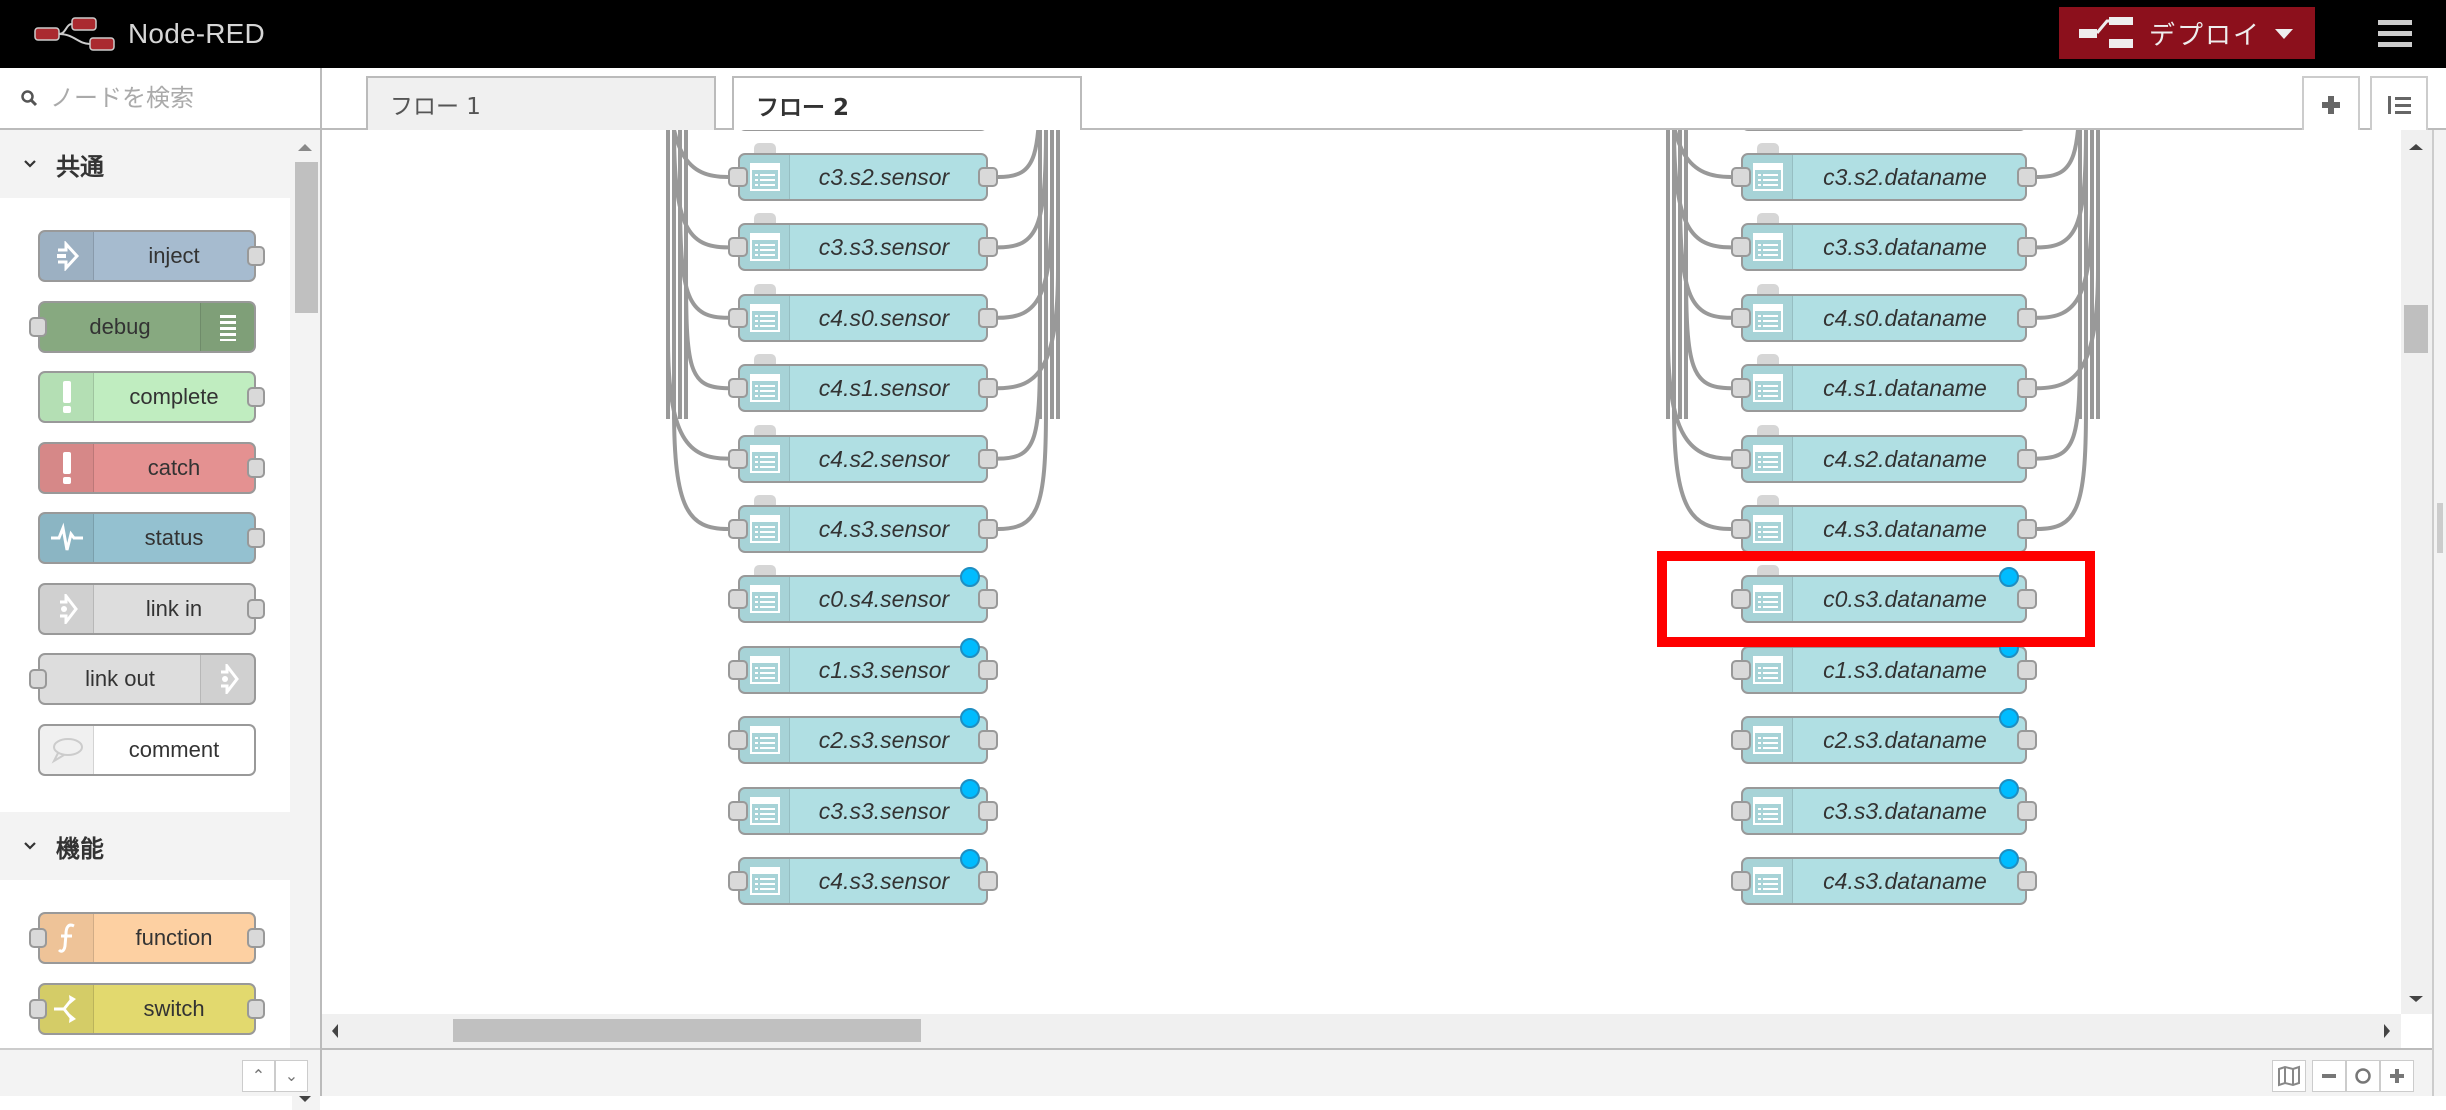 The height and width of the screenshot is (1110, 2446). What do you see at coordinates (1884, 383) in the screenshot?
I see `flow-node-c4.s1.dataname: c4.s1.dataname` at bounding box center [1884, 383].